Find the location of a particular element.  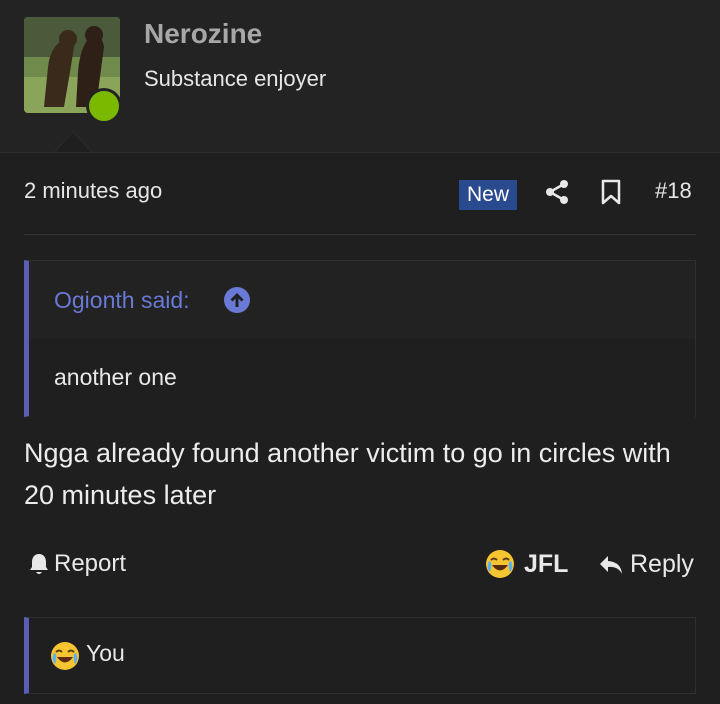

quote-body: another one is located at coordinates (362, 378).